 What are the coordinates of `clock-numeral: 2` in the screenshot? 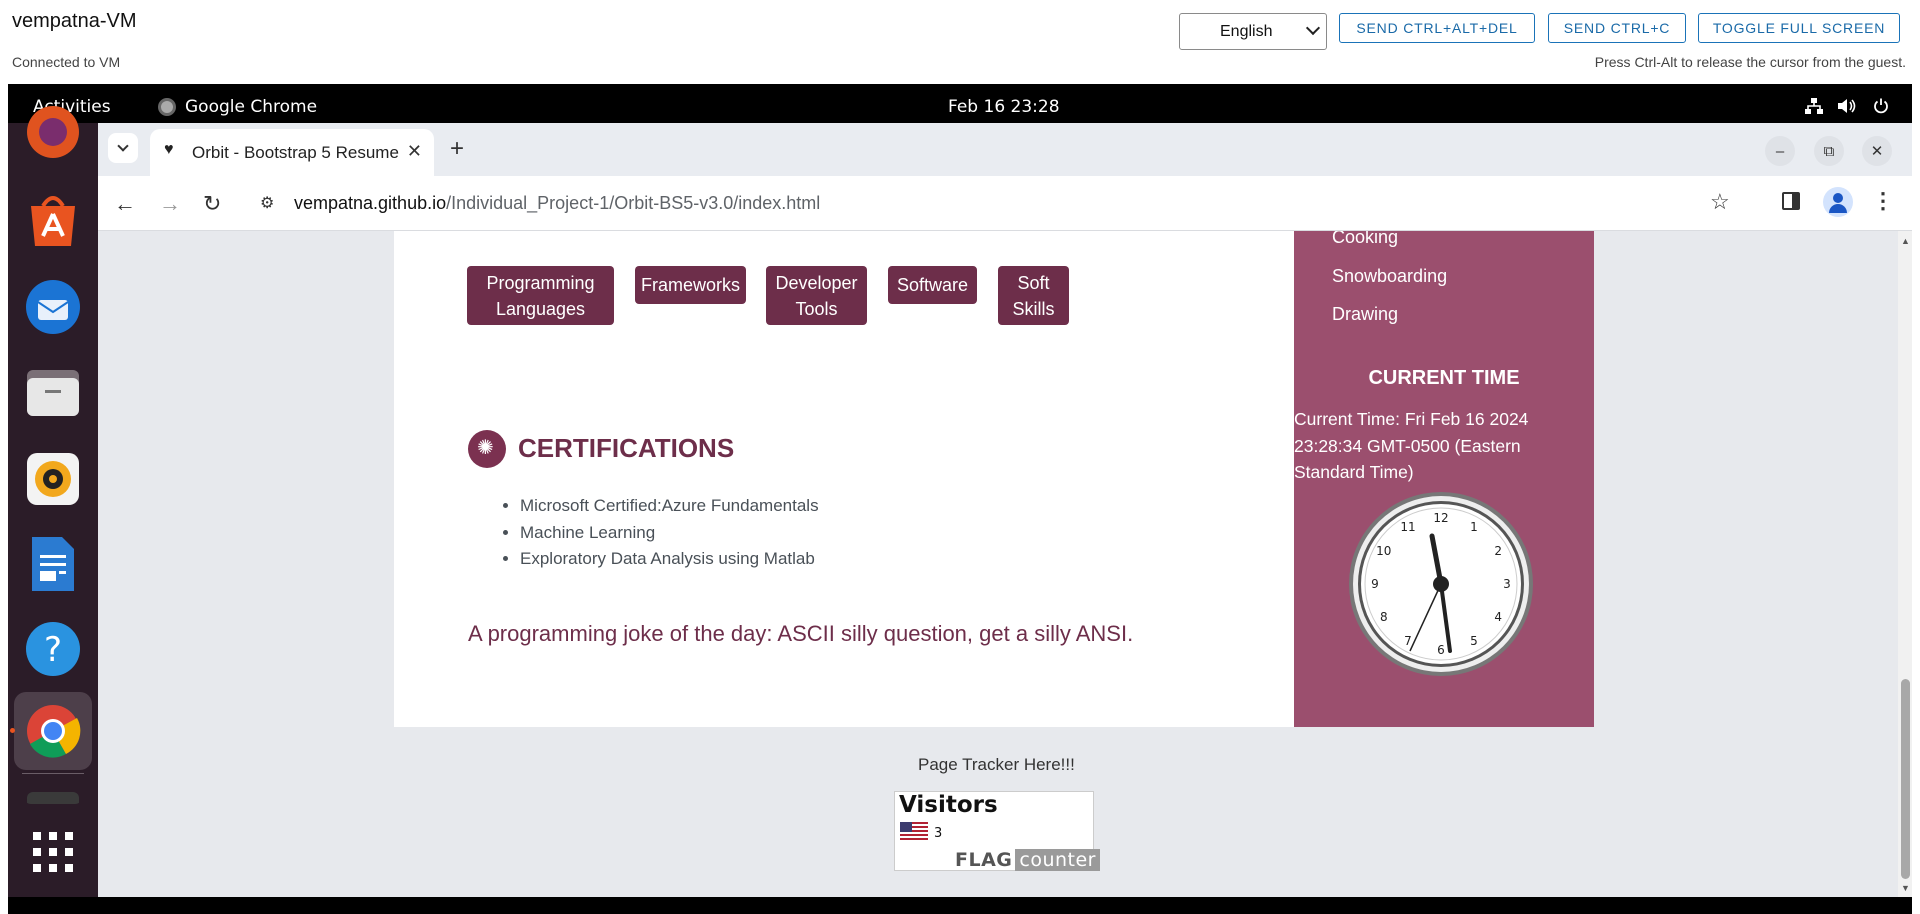 It's located at (1498, 551).